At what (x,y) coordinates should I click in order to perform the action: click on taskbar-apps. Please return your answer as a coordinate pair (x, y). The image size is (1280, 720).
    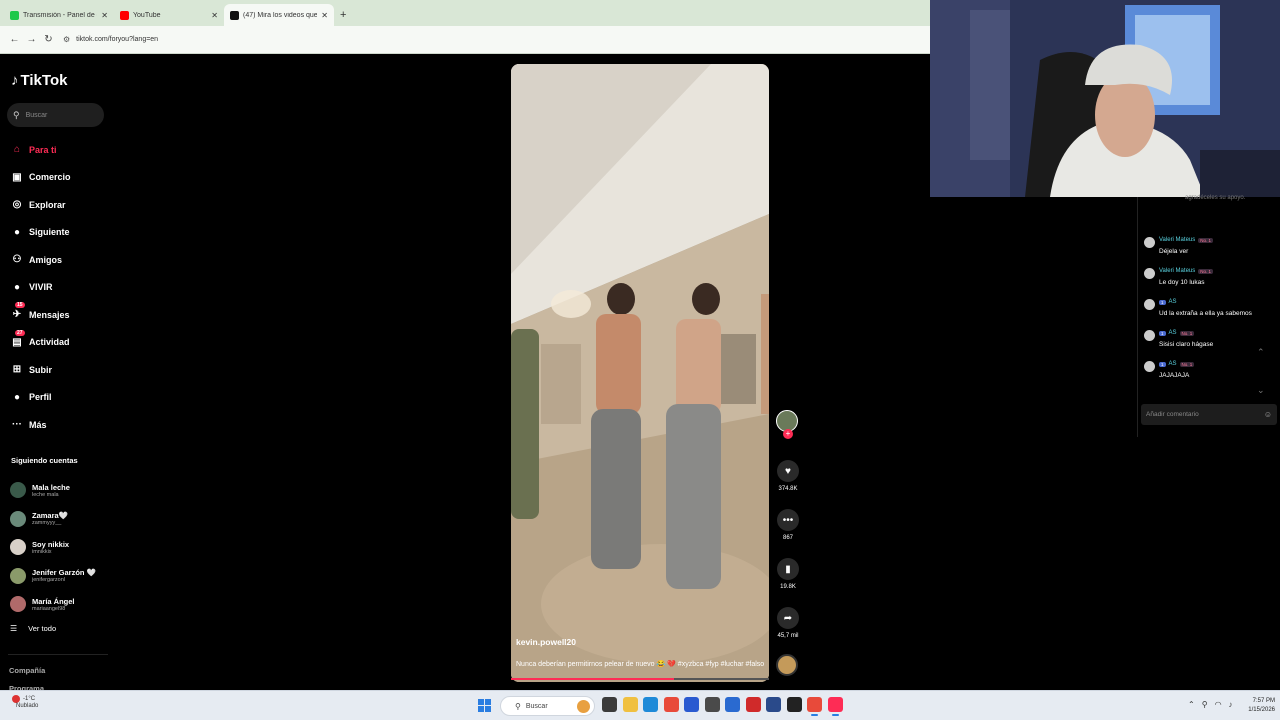
    Looking at the image, I should click on (725, 706).